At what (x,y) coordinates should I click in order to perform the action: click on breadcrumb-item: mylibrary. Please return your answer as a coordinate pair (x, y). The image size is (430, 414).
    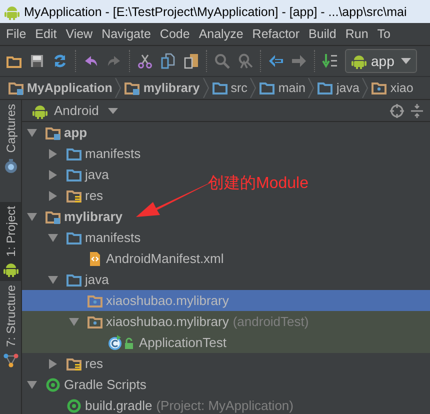
    Looking at the image, I should click on (162, 88).